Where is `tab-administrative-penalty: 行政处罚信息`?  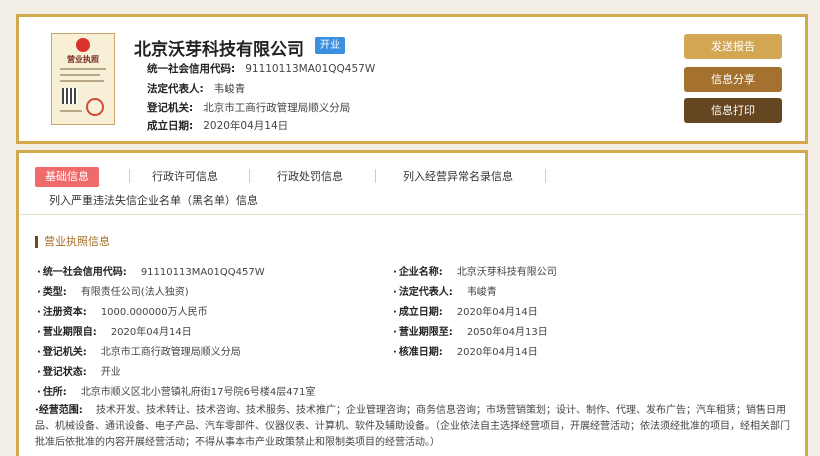 tab-administrative-penalty: 行政处罚信息 is located at coordinates (310, 177).